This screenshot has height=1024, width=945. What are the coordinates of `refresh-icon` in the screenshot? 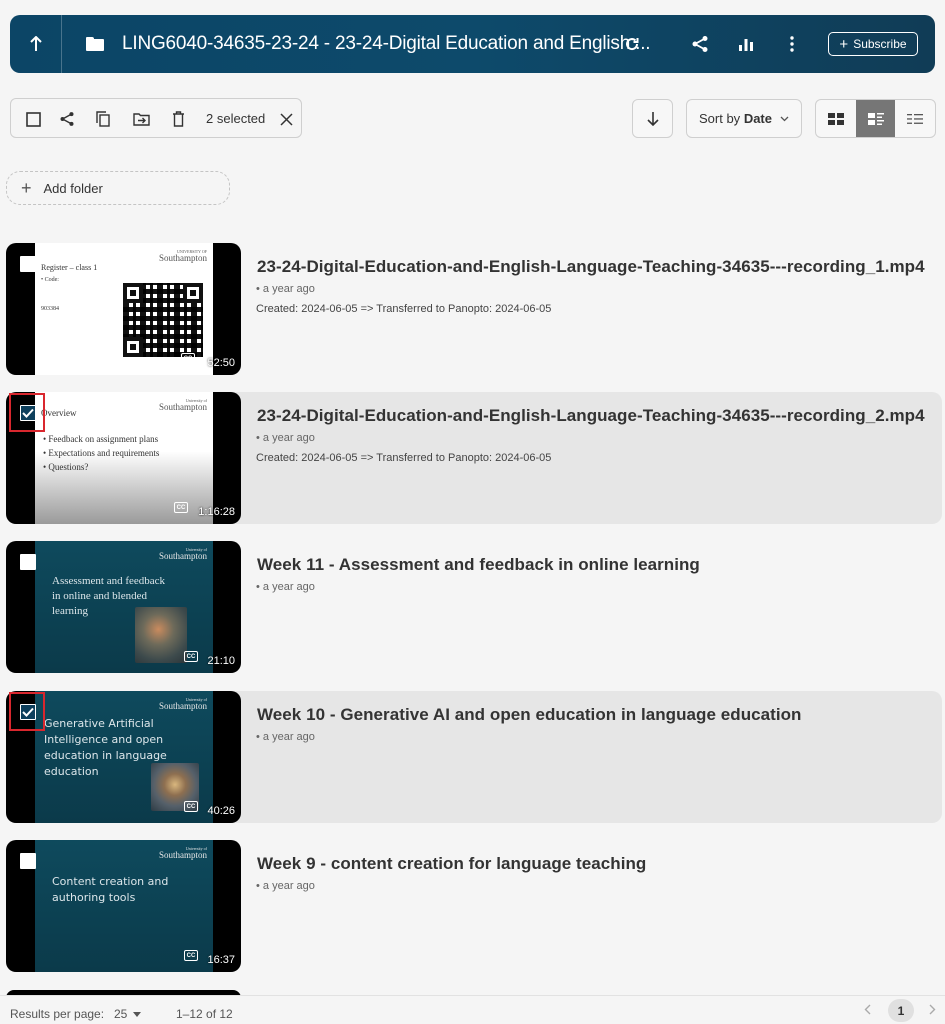 It's located at (632, 44).